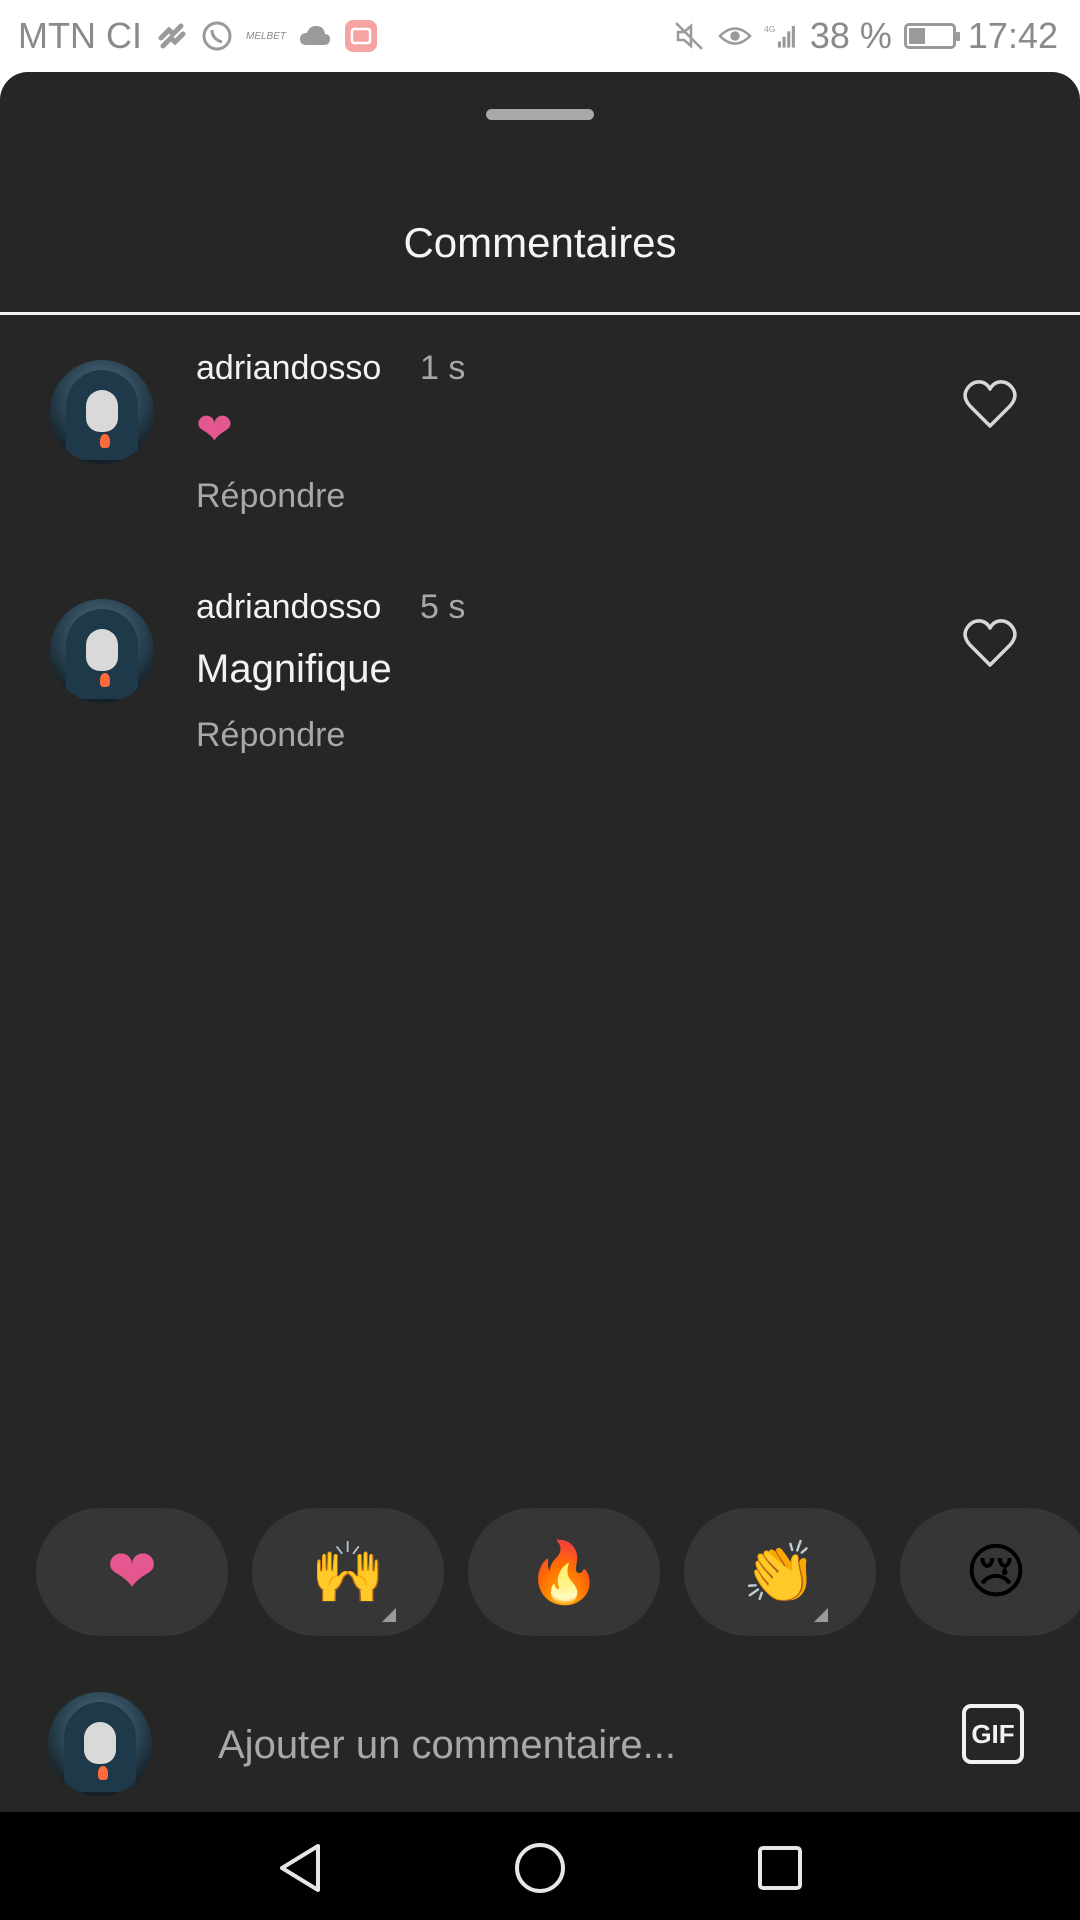 Image resolution: width=1080 pixels, height=1920 pixels. I want to click on reaction-emoji: 👏, so click(780, 1572).